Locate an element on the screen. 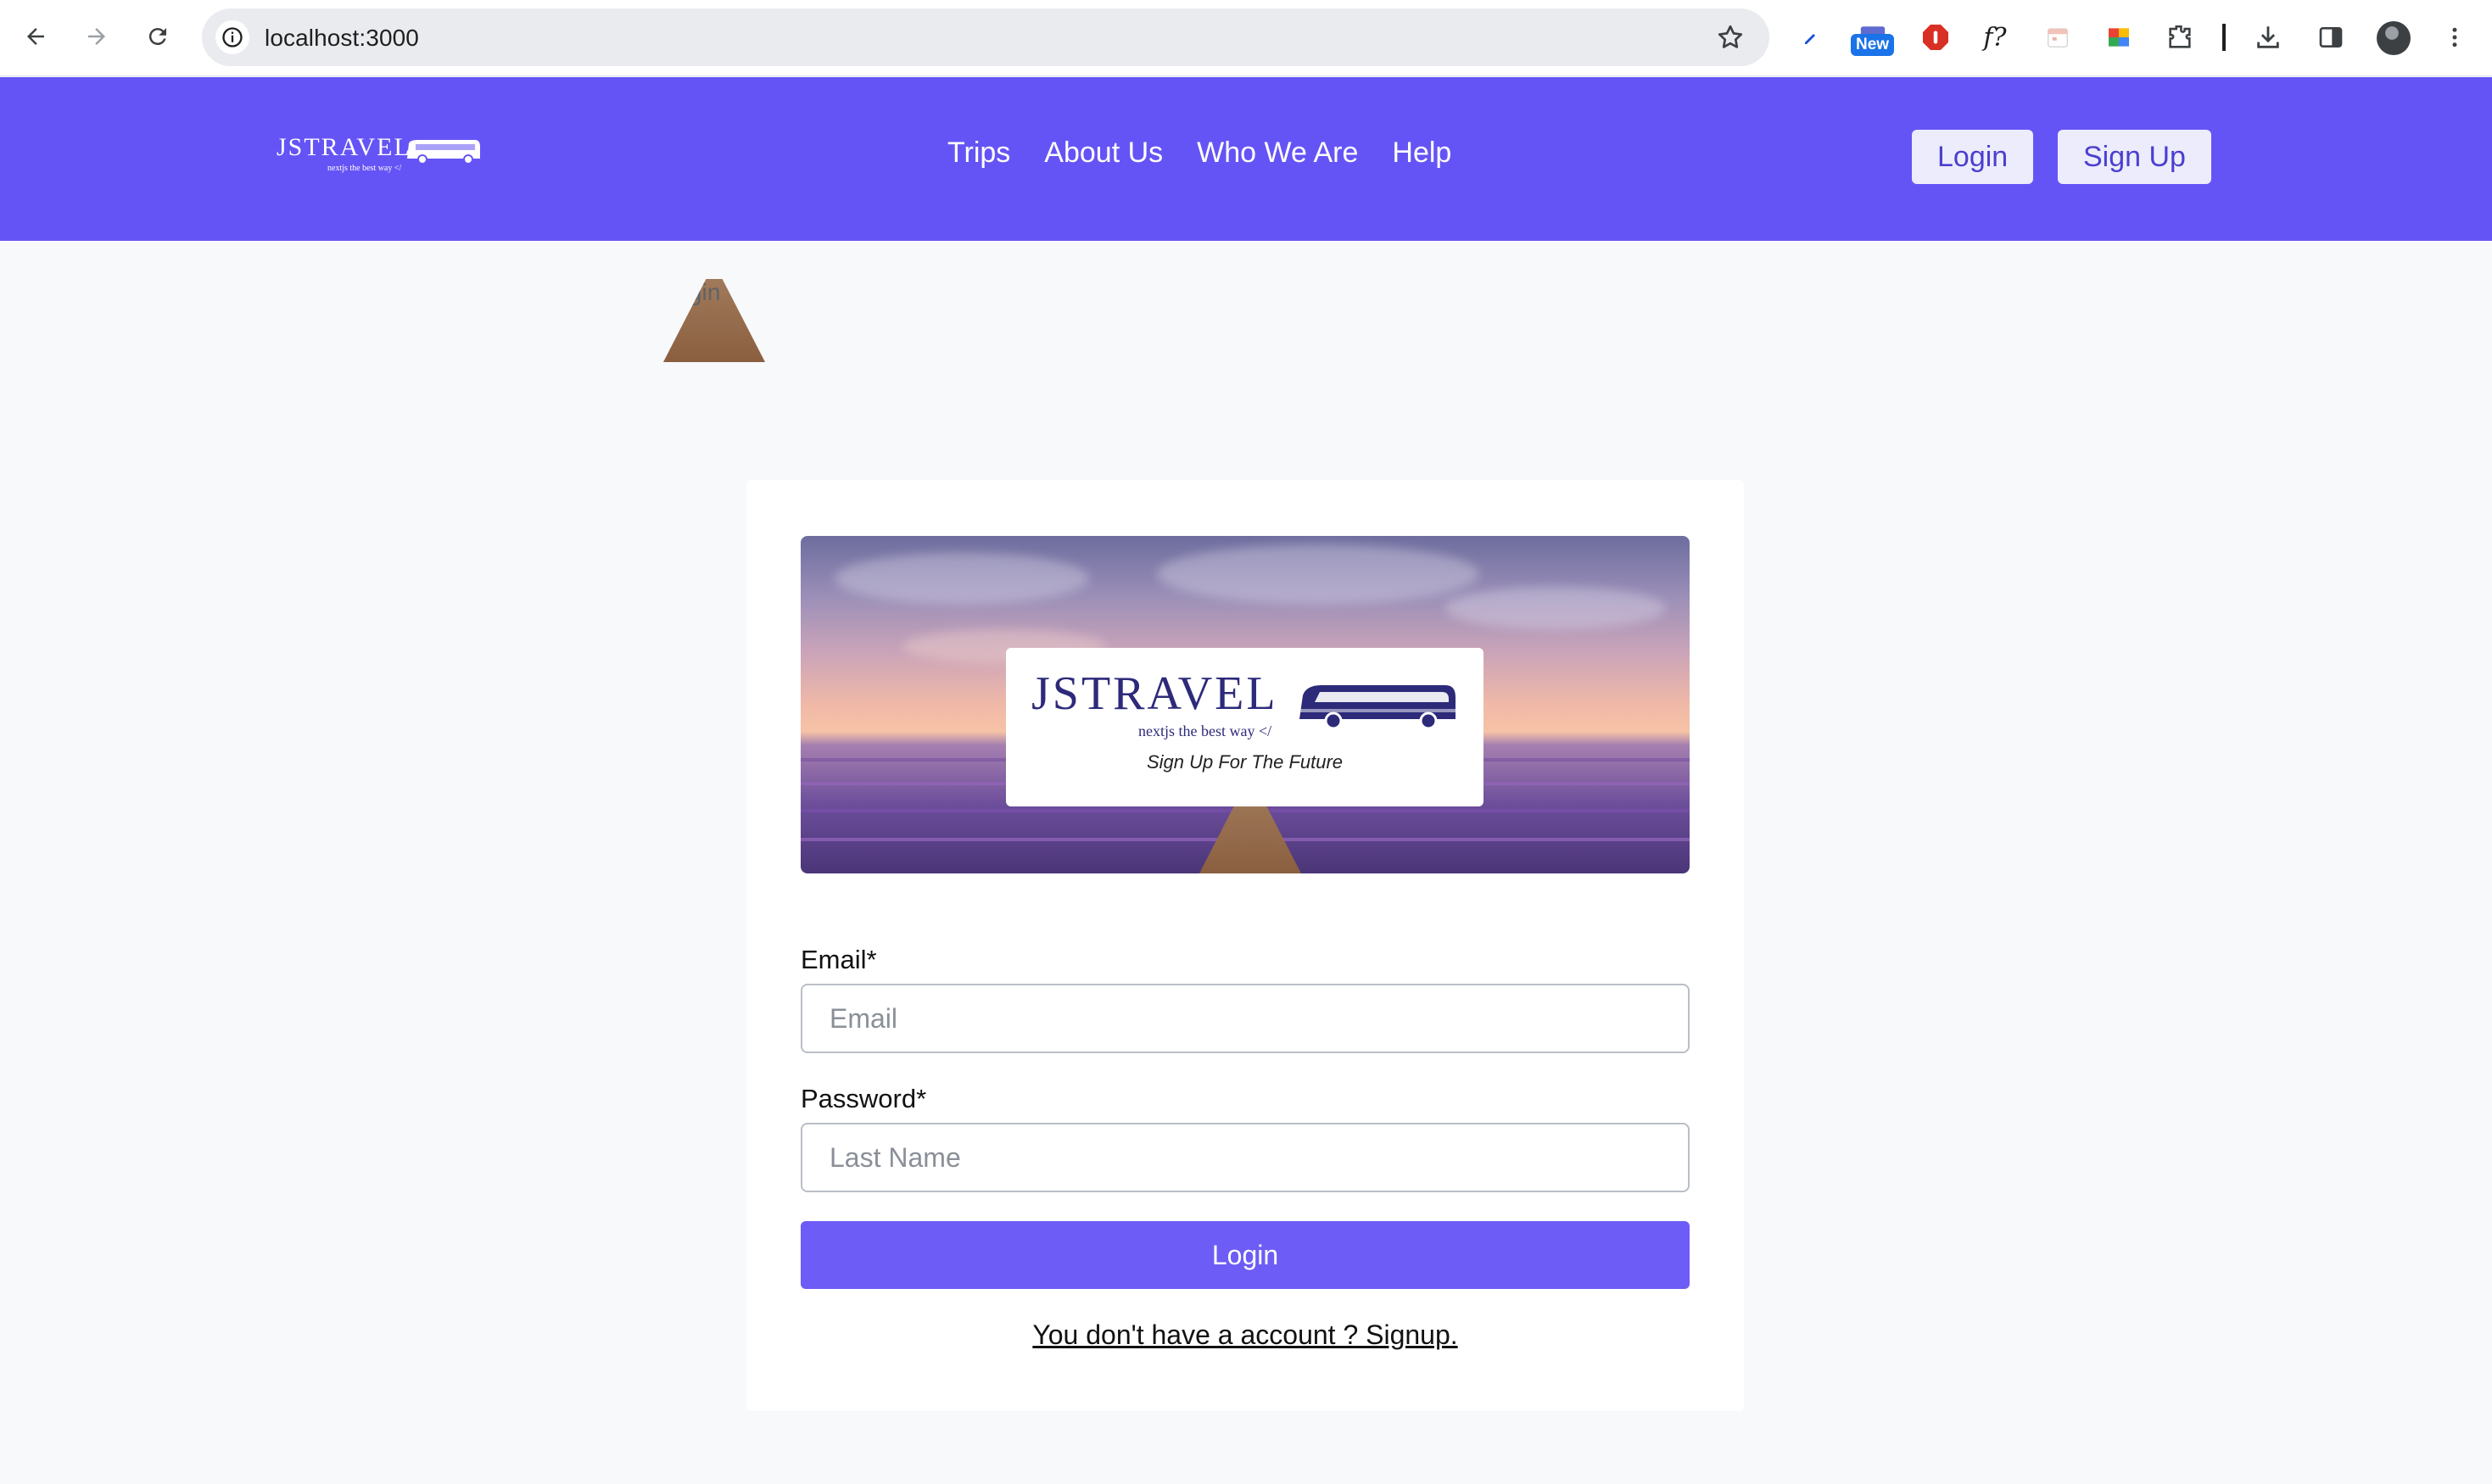 This screenshot has width=2492, height=1484. url-host: localhost:3000 is located at coordinates (342, 38).